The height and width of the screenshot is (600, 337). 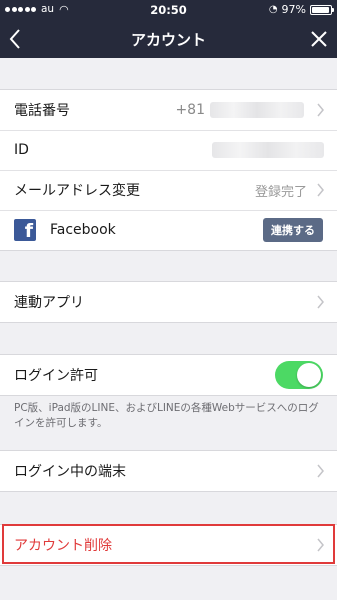 What do you see at coordinates (168, 544) in the screenshot?
I see `delete-account-highlight` at bounding box center [168, 544].